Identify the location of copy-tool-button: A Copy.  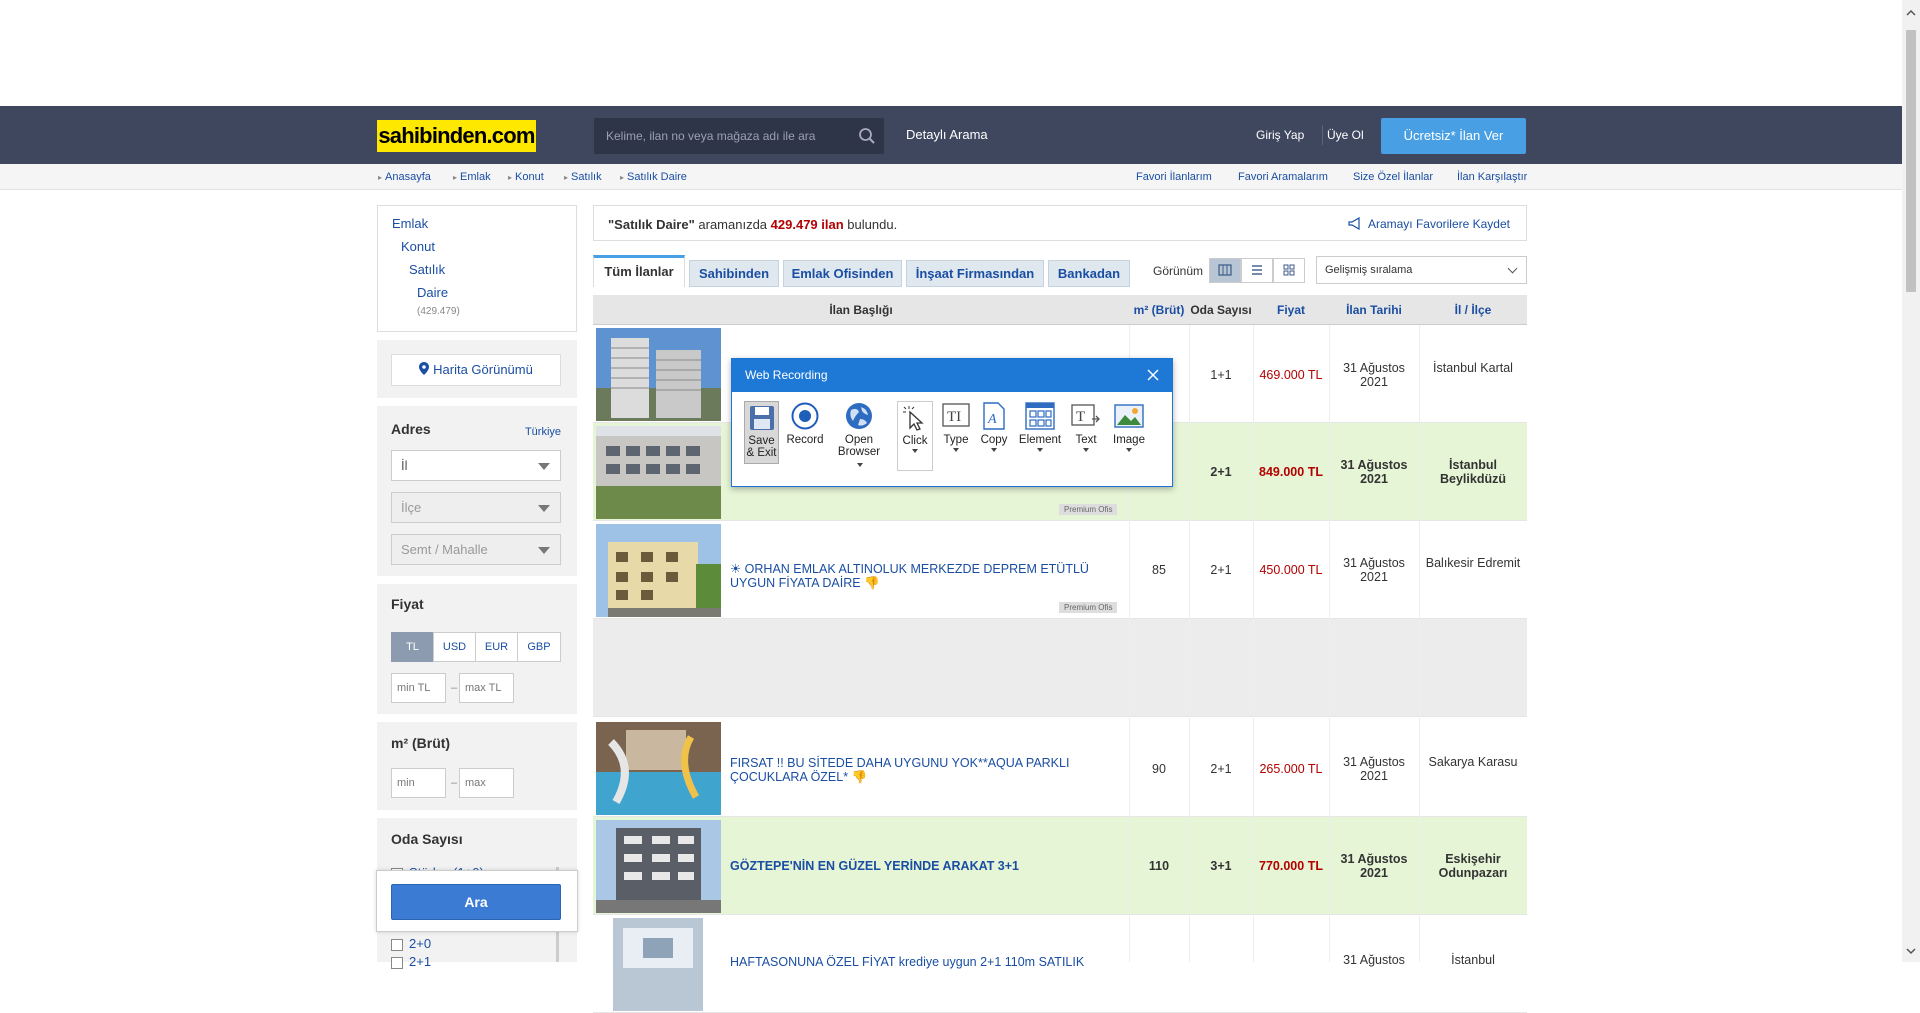
(994, 426).